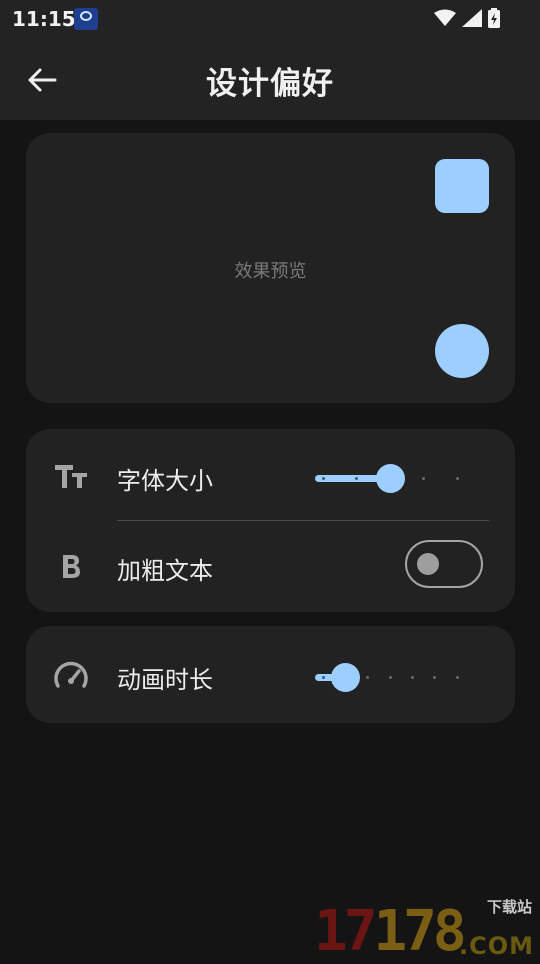 The width and height of the screenshot is (540, 964). What do you see at coordinates (428, 564) in the screenshot?
I see `toggle-knob` at bounding box center [428, 564].